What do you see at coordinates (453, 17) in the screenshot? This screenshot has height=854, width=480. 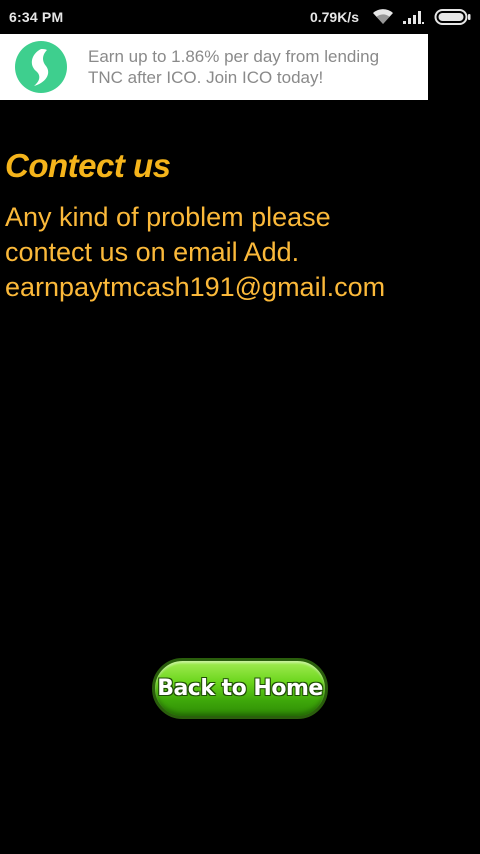 I see `battery-icon` at bounding box center [453, 17].